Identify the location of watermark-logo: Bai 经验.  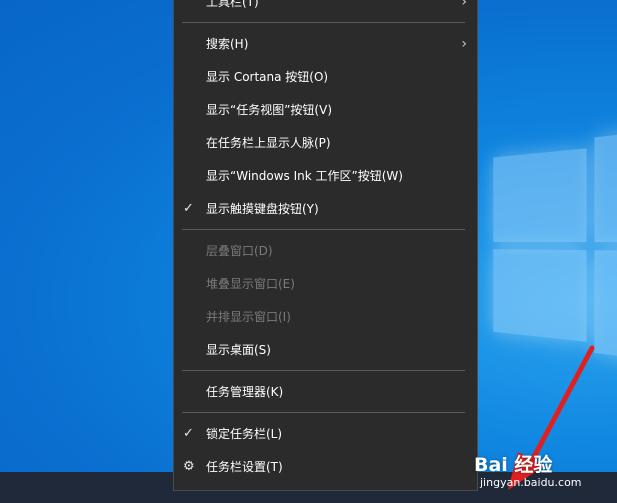
(513, 465).